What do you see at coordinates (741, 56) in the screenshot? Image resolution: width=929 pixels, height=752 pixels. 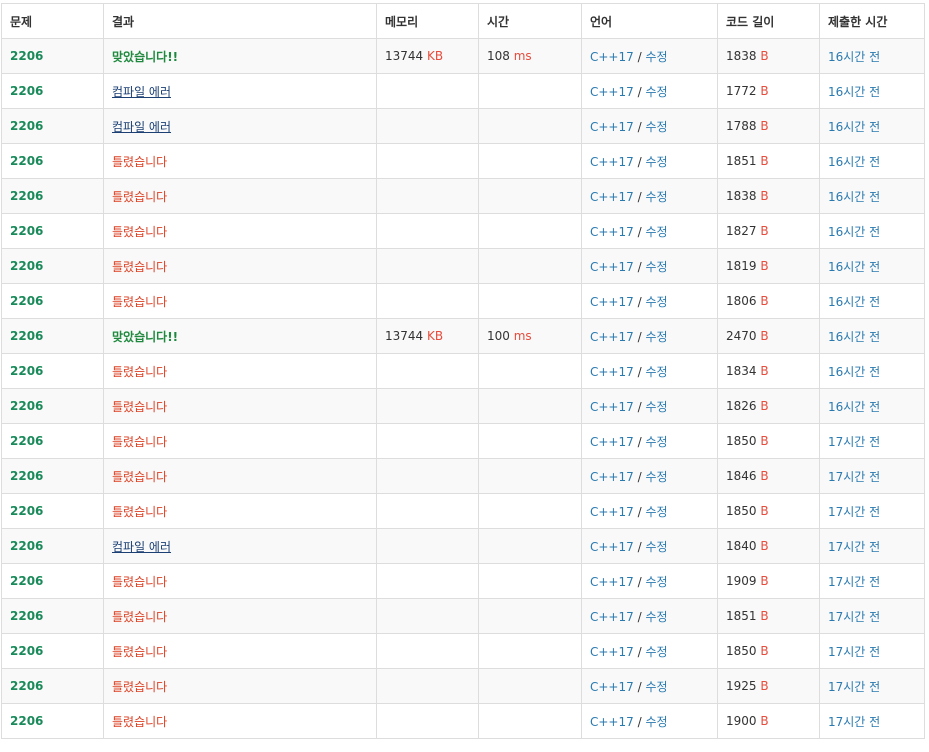 I see `code-length-value: 1838` at bounding box center [741, 56].